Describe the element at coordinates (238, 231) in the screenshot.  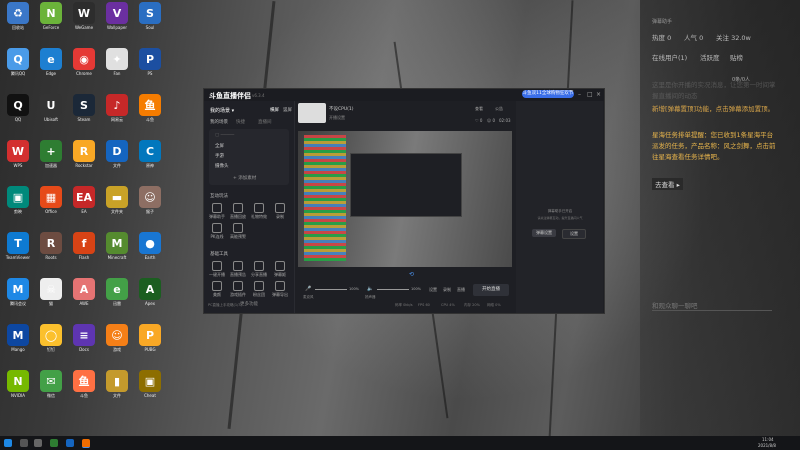
I see `tool-button: 高能预警` at that location.